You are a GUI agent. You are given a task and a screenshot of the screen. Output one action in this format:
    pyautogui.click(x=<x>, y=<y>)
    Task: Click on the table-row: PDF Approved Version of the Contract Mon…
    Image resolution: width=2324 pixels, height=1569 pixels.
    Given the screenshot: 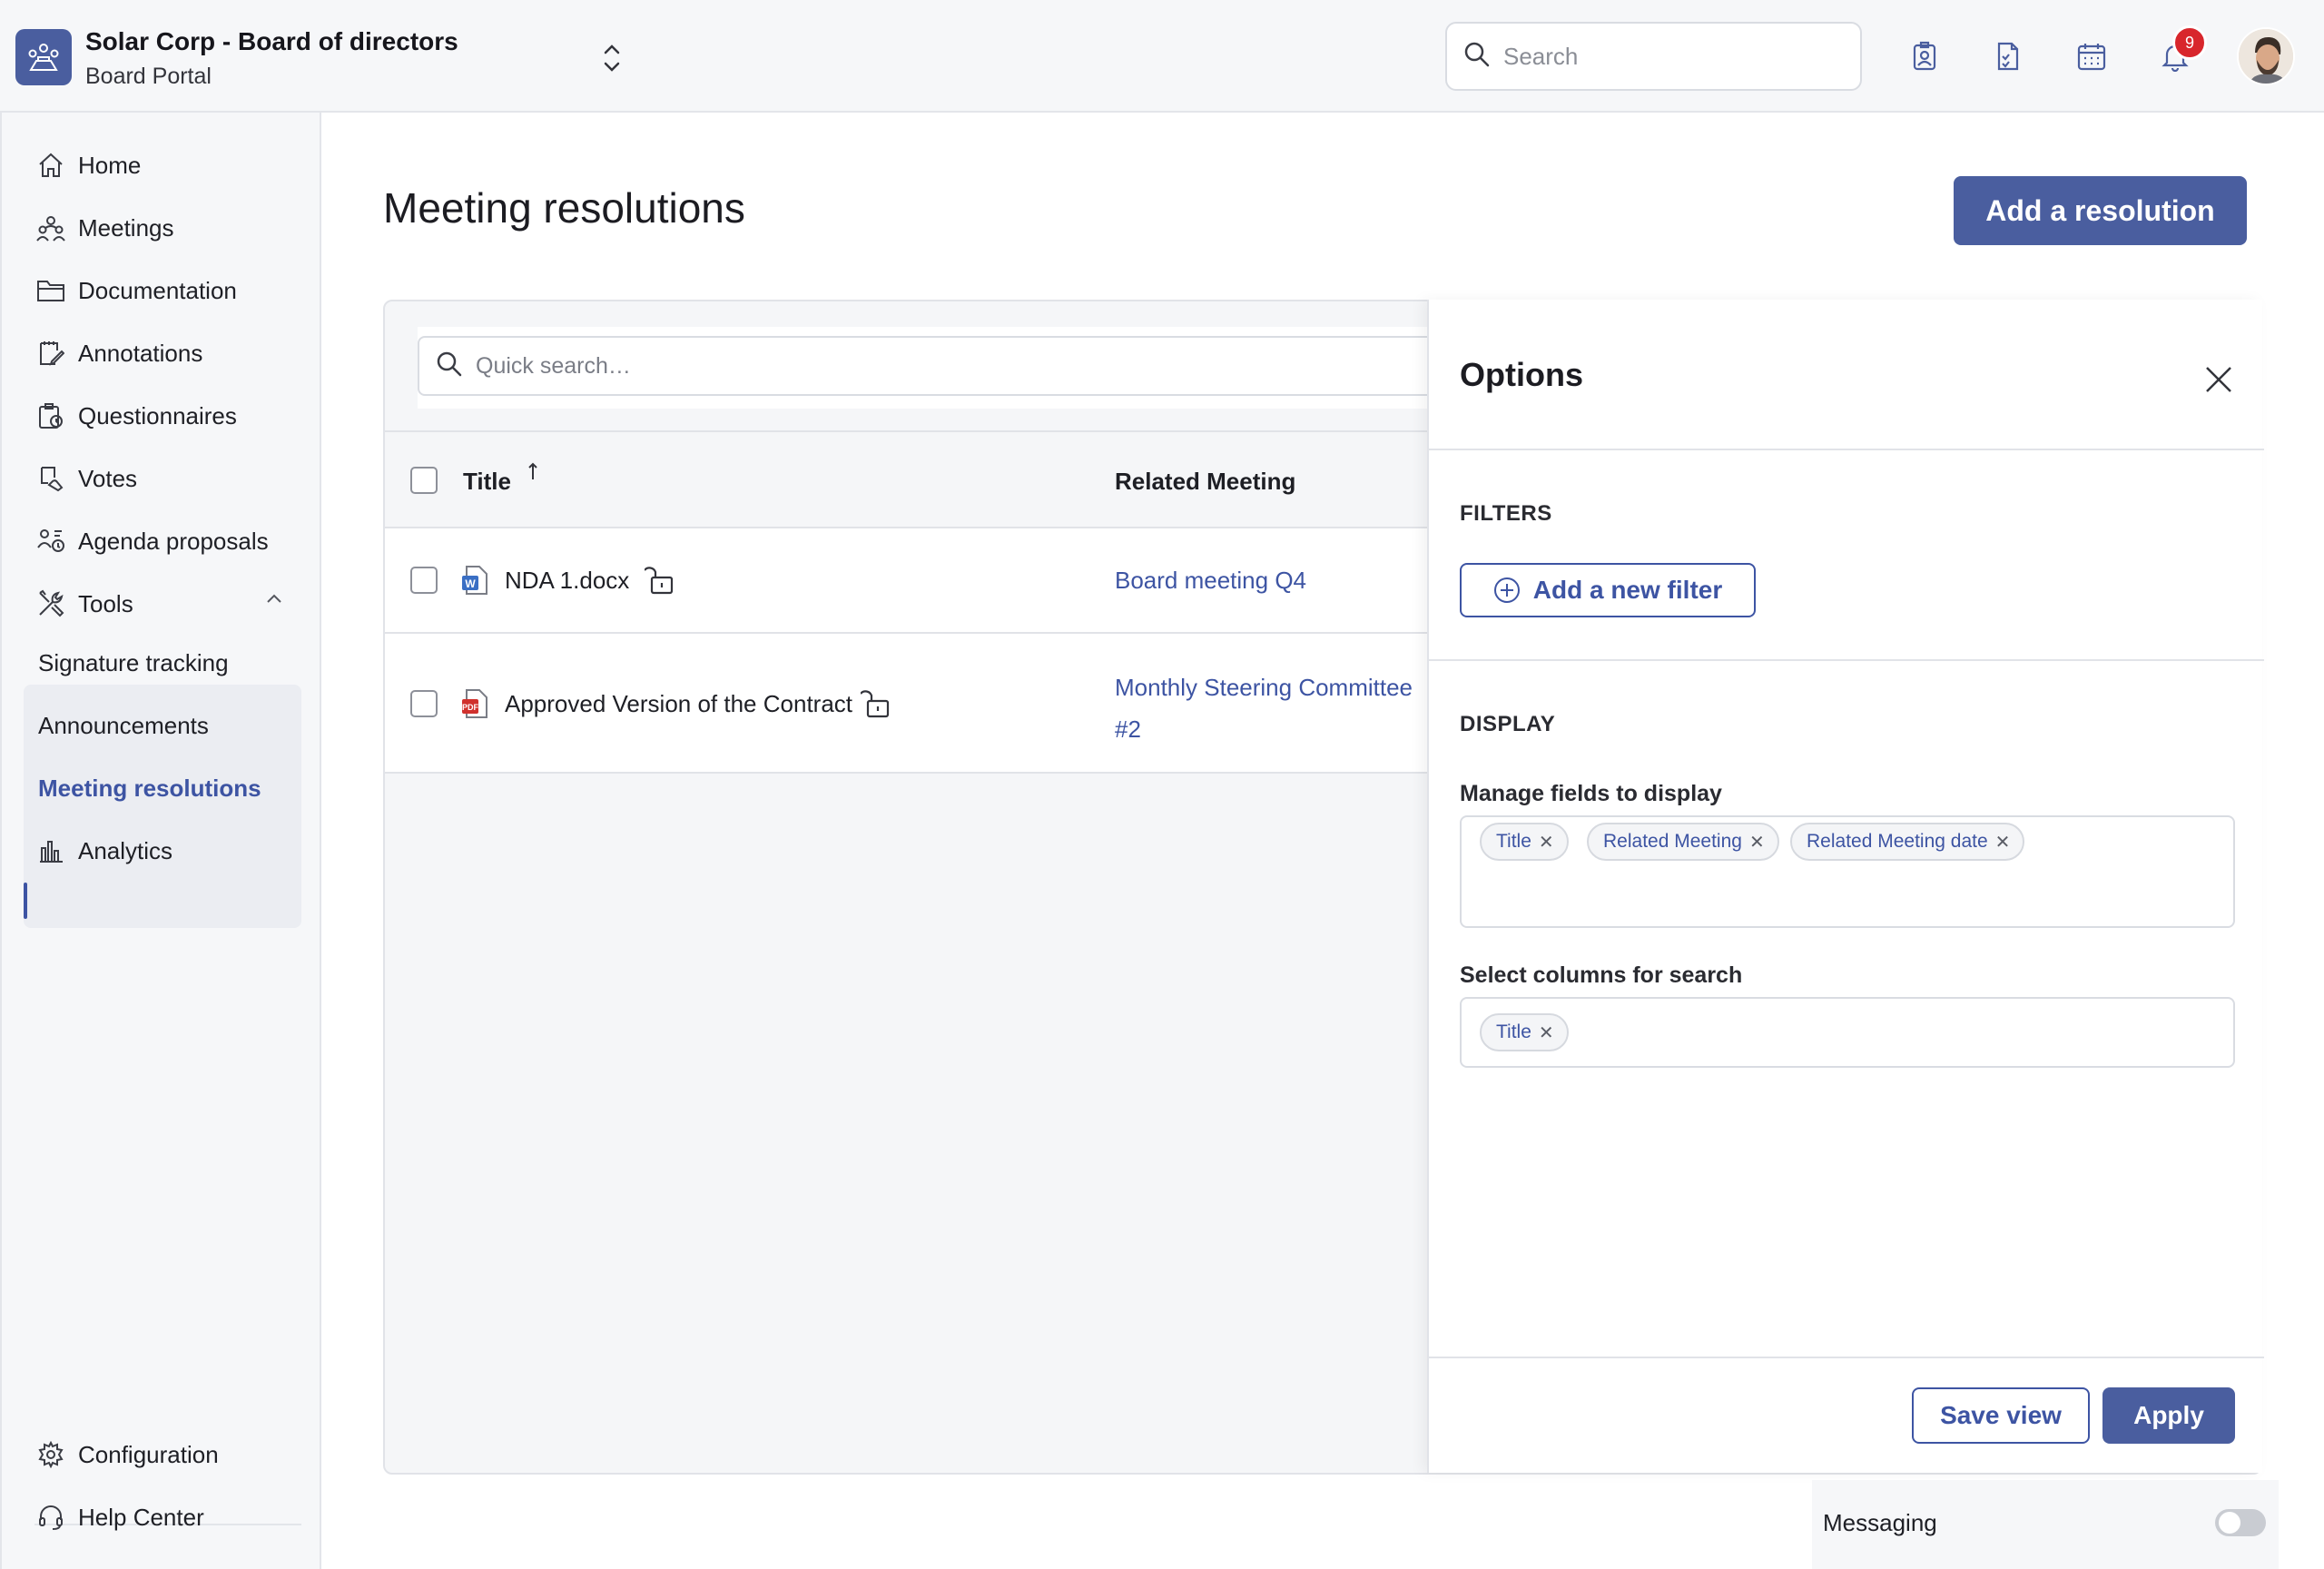 What is the action you would take?
    pyautogui.click(x=907, y=704)
    